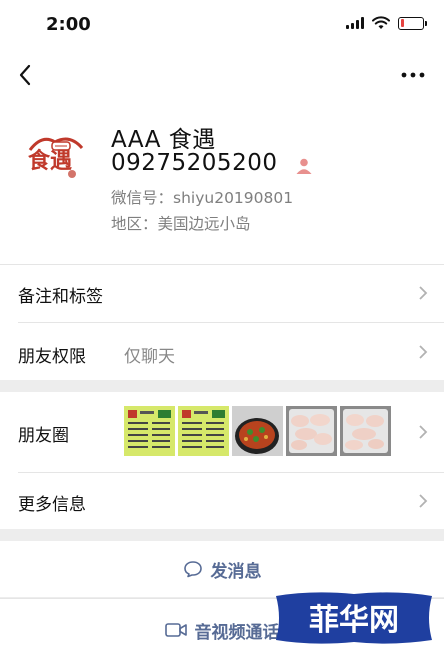 This screenshot has width=444, height=662. I want to click on send-message-inner: 发消息, so click(222, 569).